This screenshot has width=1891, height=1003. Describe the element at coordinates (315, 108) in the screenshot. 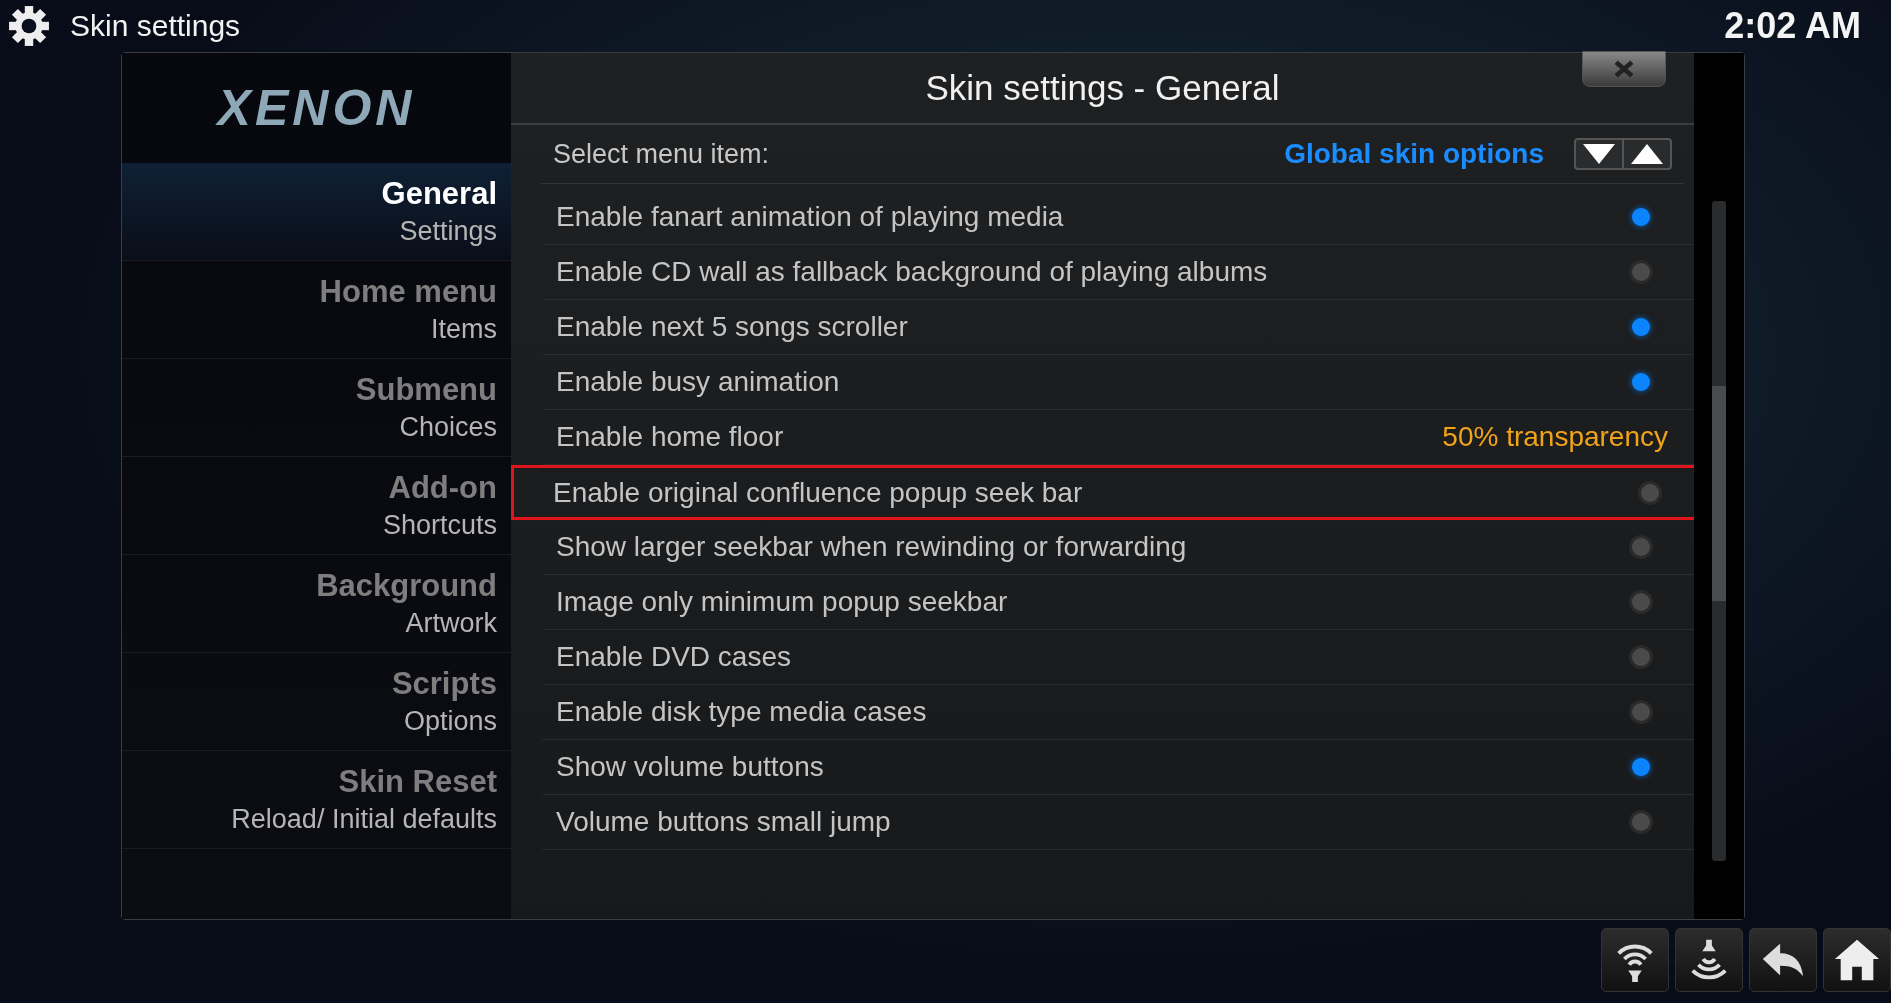

I see `skin-logo: XENON` at that location.